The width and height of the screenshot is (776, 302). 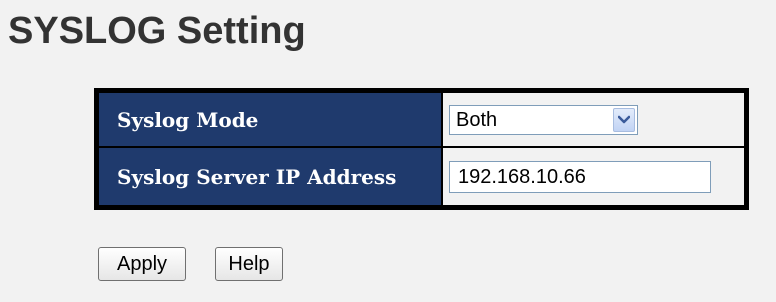 I want to click on syslog-server-ip-cell: 192.168.10.66, so click(x=593, y=176).